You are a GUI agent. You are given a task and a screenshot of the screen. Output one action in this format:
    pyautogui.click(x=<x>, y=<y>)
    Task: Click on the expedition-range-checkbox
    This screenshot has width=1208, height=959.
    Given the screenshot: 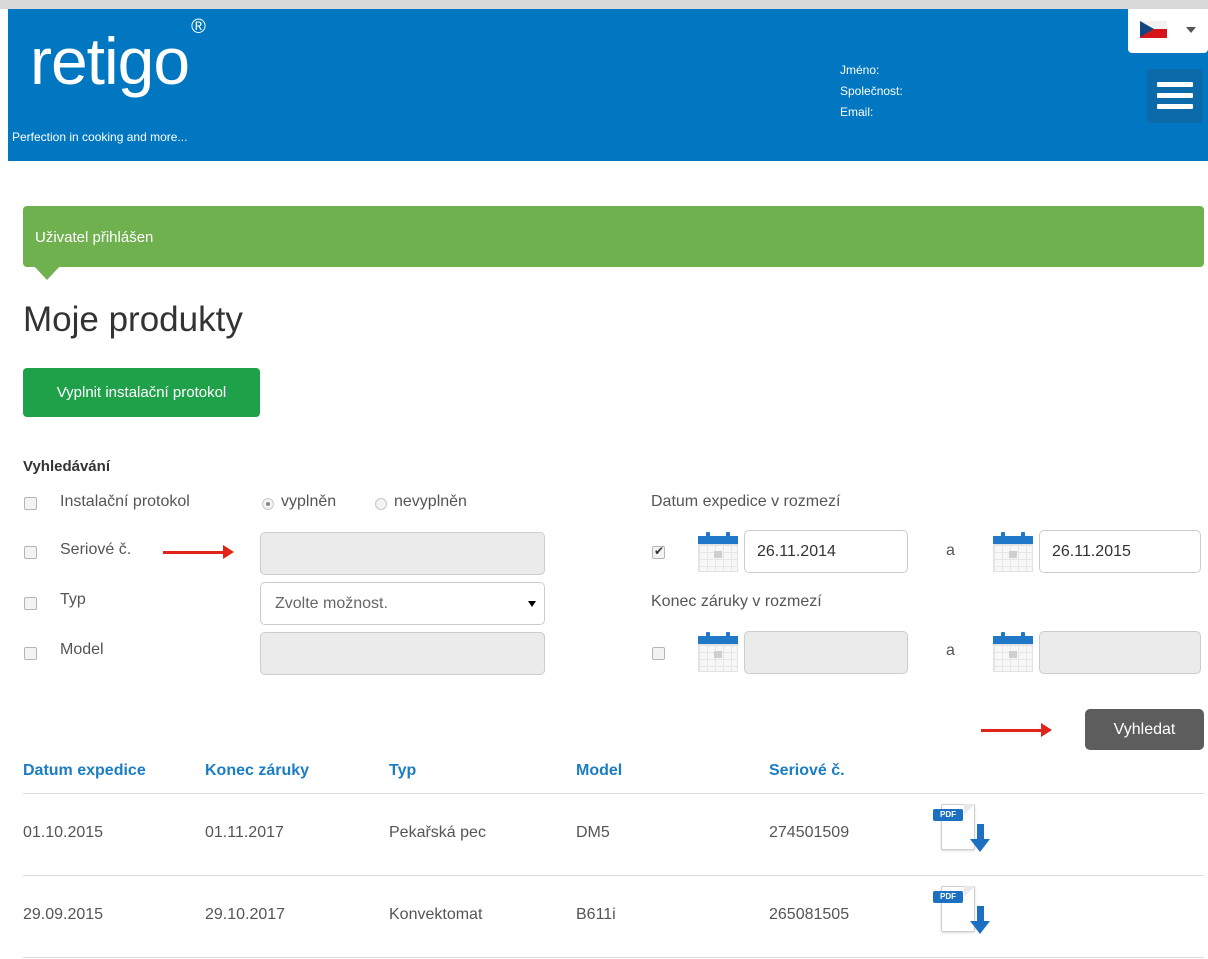 What is the action you would take?
    pyautogui.click(x=658, y=551)
    